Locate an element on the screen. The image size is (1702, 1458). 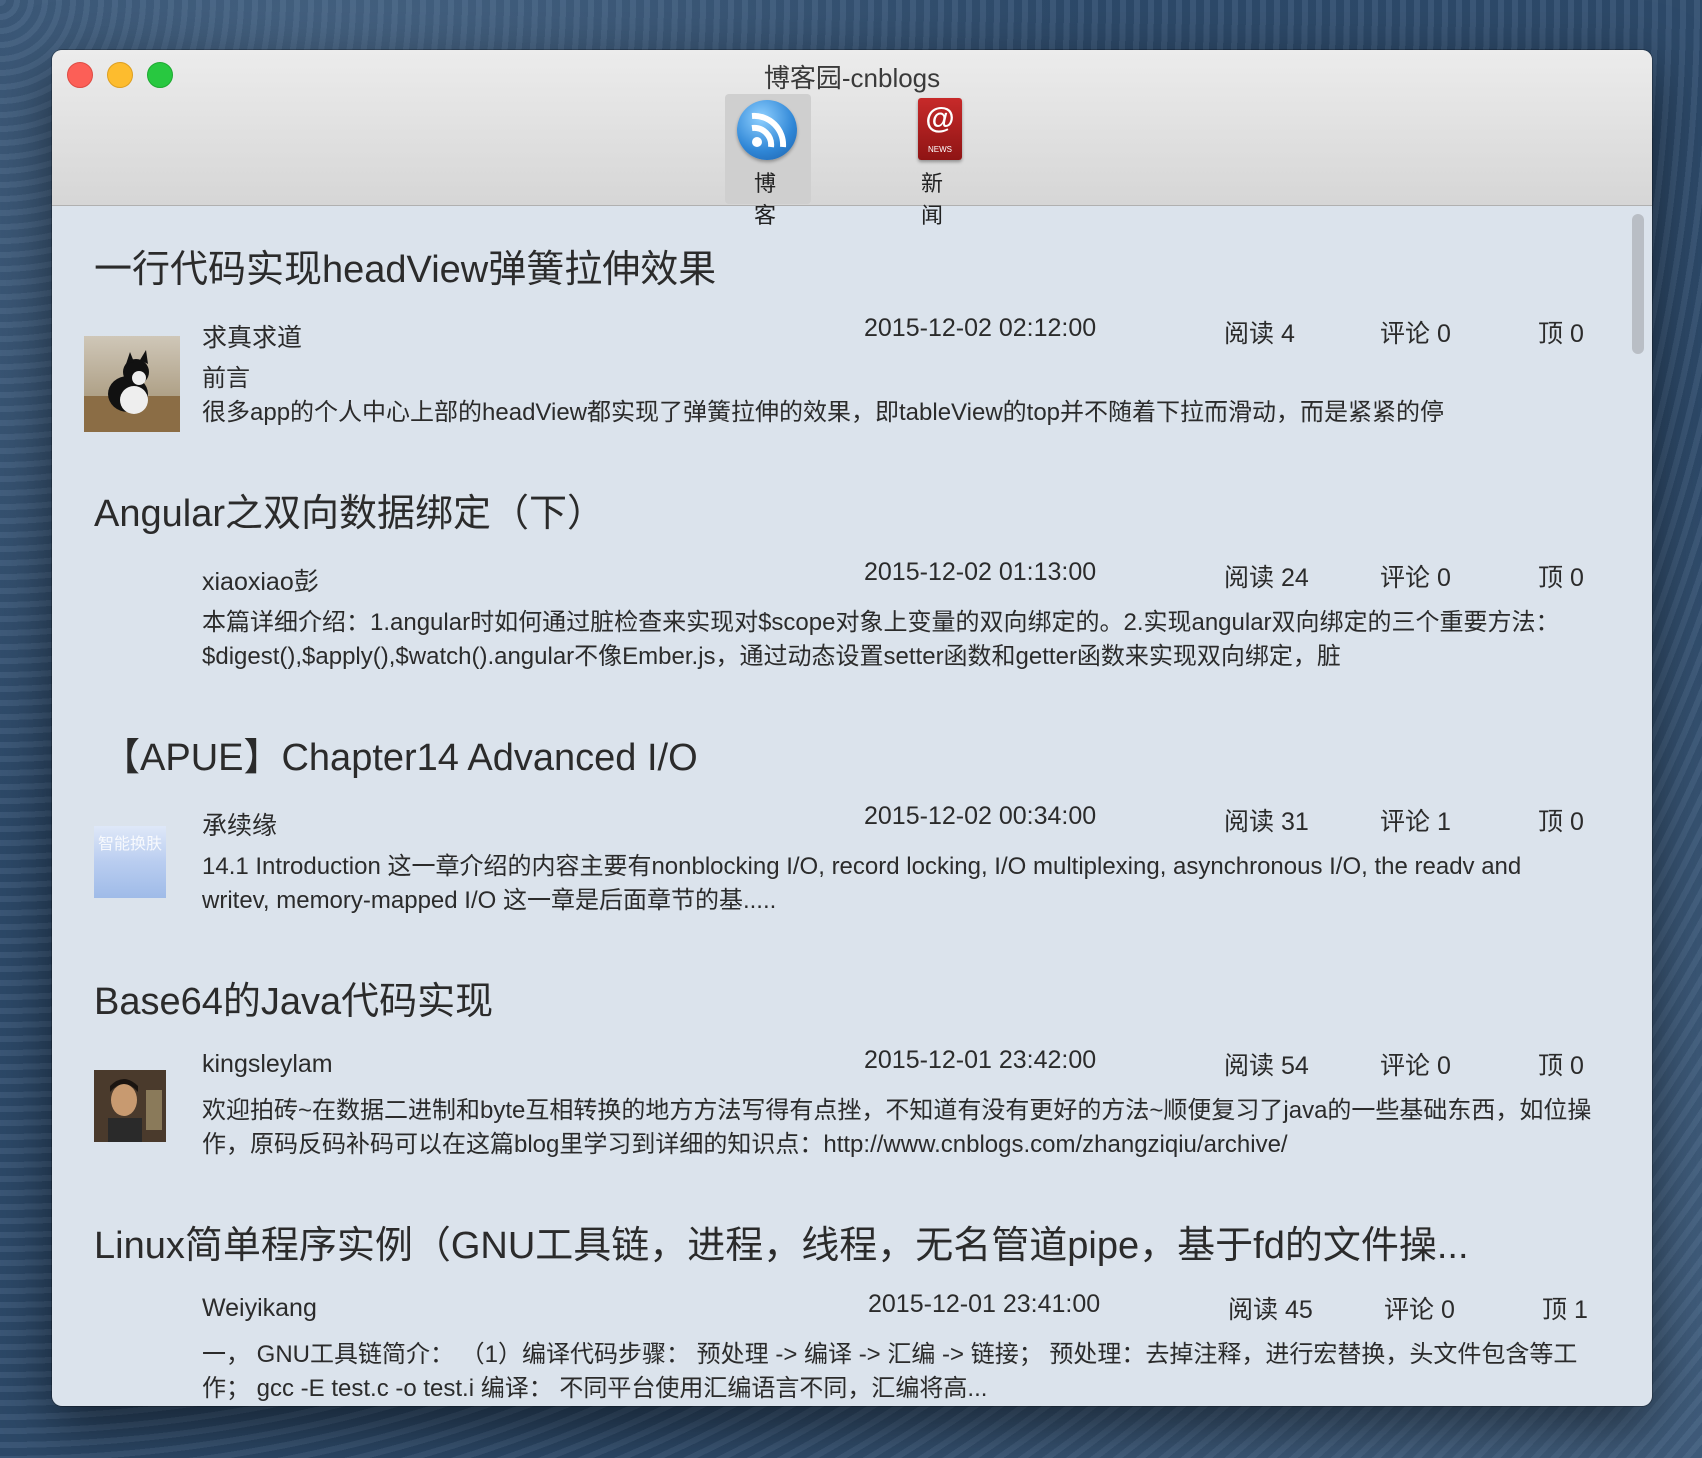
author-avatar: 智能换肤 is located at coordinates (130, 862).